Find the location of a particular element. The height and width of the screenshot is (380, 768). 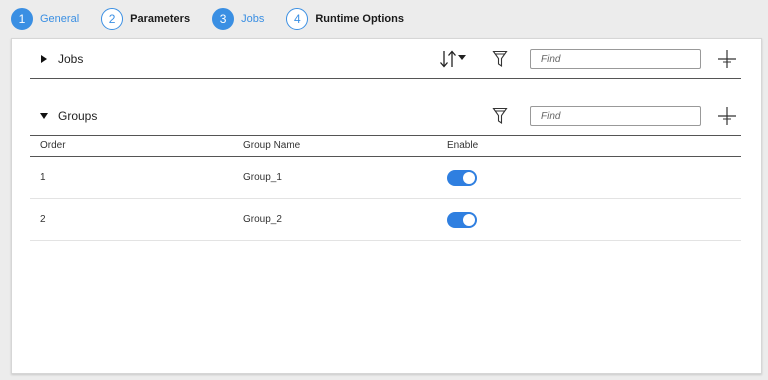

step-number-badge: 2 is located at coordinates (112, 18).